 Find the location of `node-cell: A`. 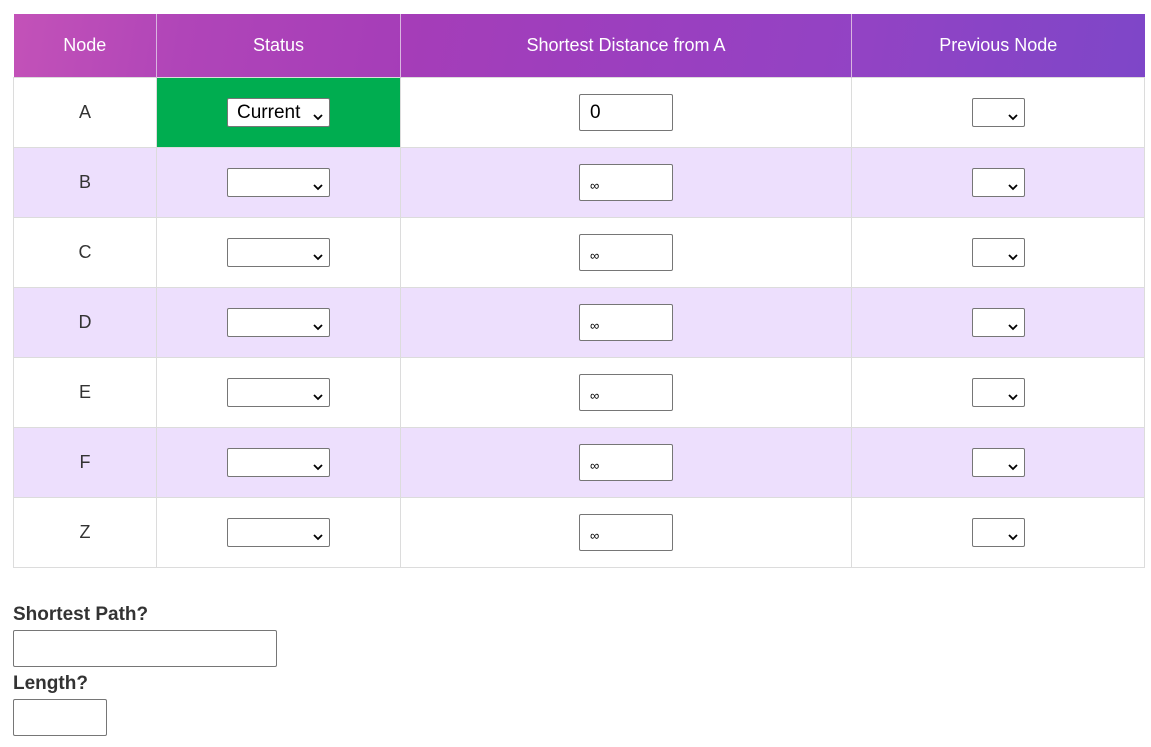

node-cell: A is located at coordinates (85, 112).